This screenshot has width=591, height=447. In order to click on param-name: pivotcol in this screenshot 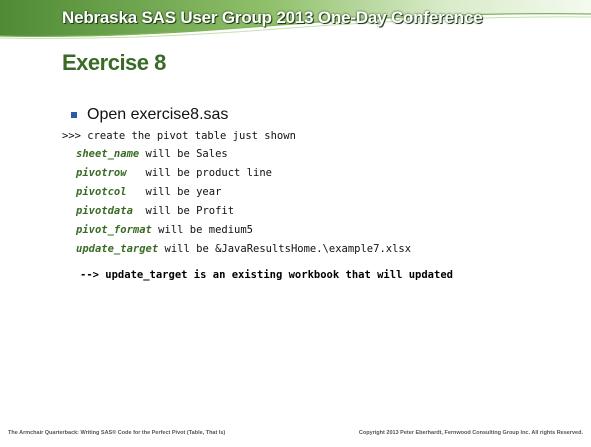, I will do `click(101, 192)`.